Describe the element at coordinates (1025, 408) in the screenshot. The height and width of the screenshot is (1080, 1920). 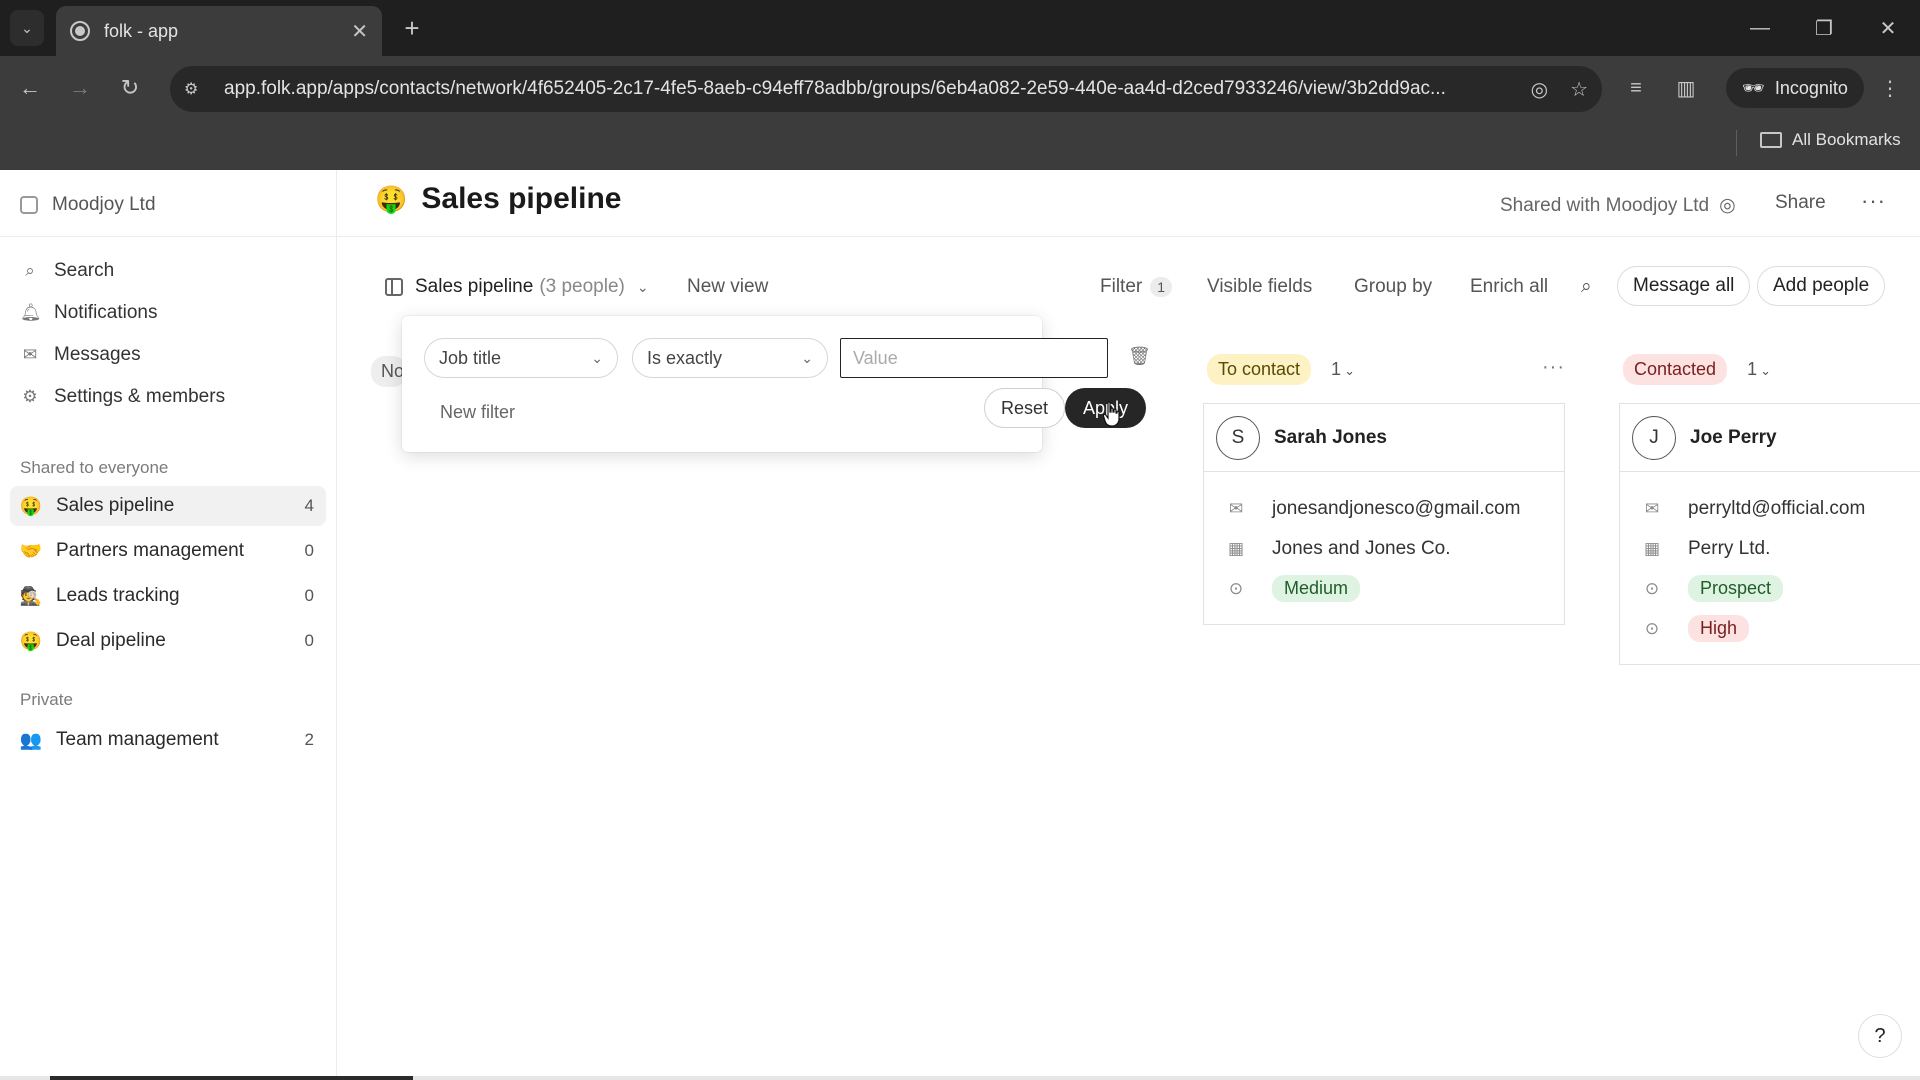
I see `reset-button: Reset` at that location.